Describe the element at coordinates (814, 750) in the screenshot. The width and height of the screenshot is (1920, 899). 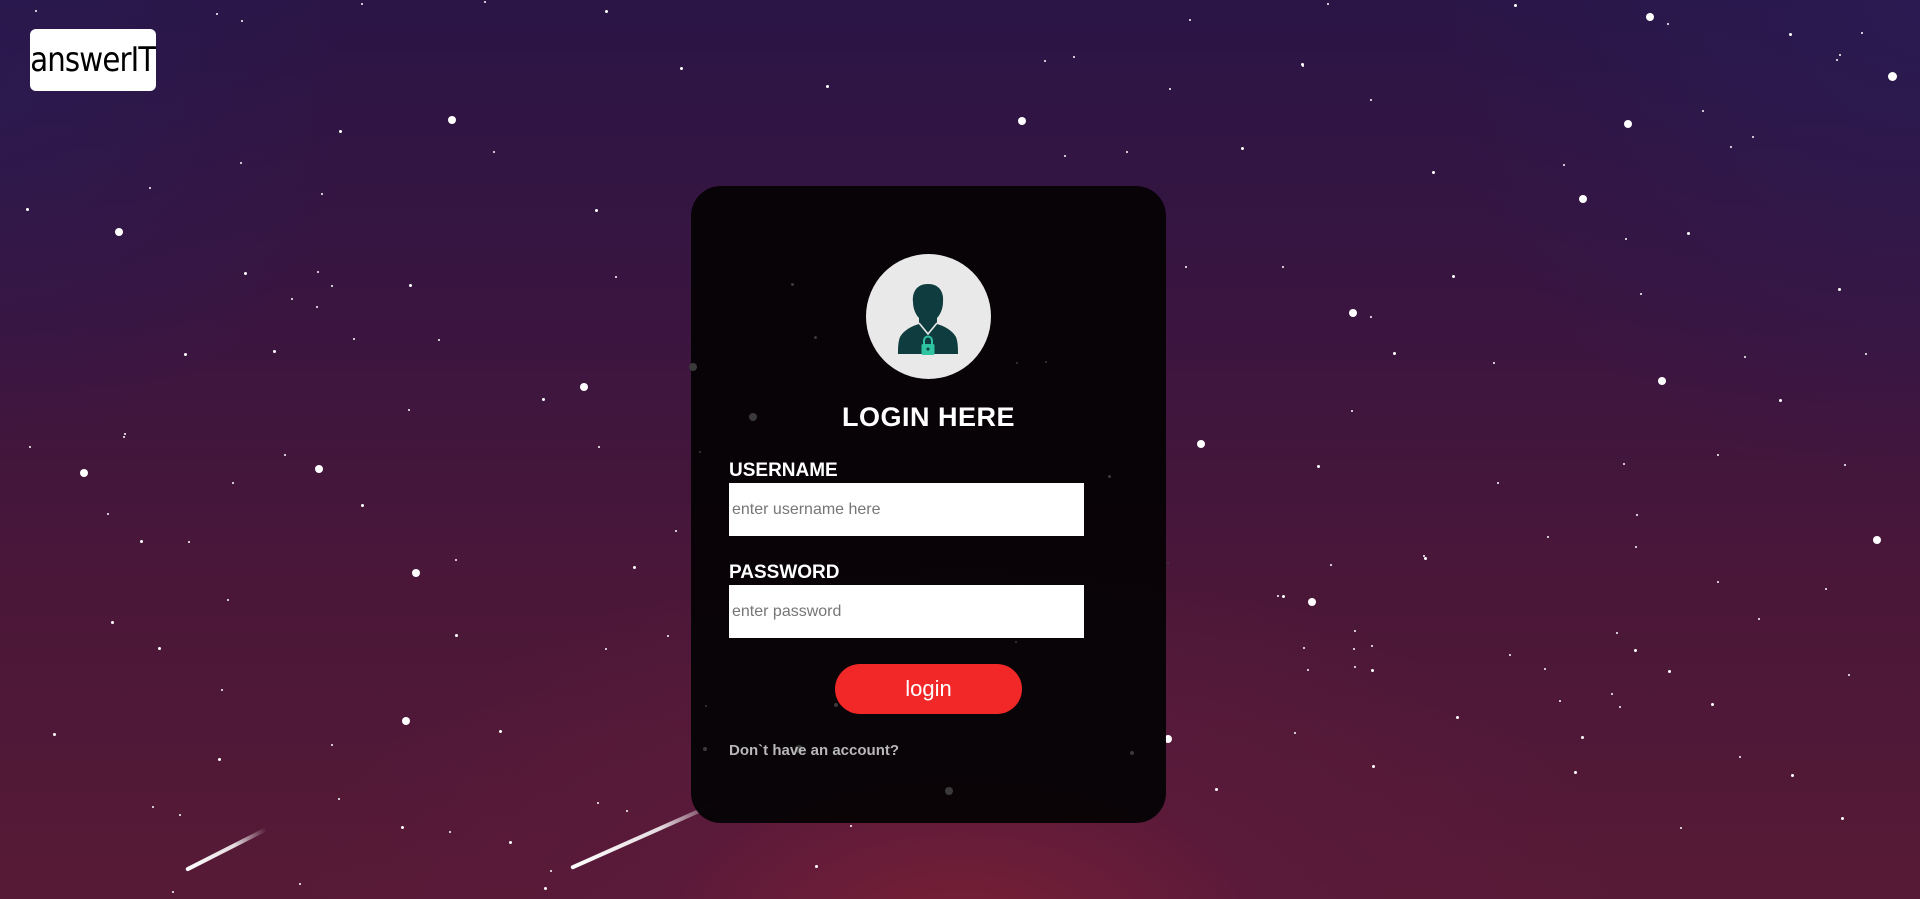
I see `signup-link: Don`t have an account?` at that location.